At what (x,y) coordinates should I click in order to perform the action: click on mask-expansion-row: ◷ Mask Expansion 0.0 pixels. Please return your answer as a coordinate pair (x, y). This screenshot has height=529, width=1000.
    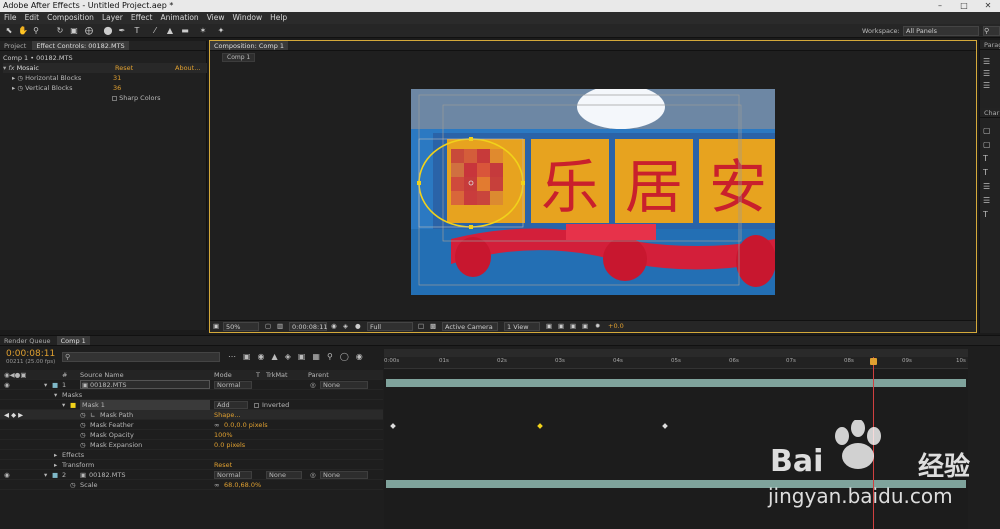
    Looking at the image, I should click on (191, 445).